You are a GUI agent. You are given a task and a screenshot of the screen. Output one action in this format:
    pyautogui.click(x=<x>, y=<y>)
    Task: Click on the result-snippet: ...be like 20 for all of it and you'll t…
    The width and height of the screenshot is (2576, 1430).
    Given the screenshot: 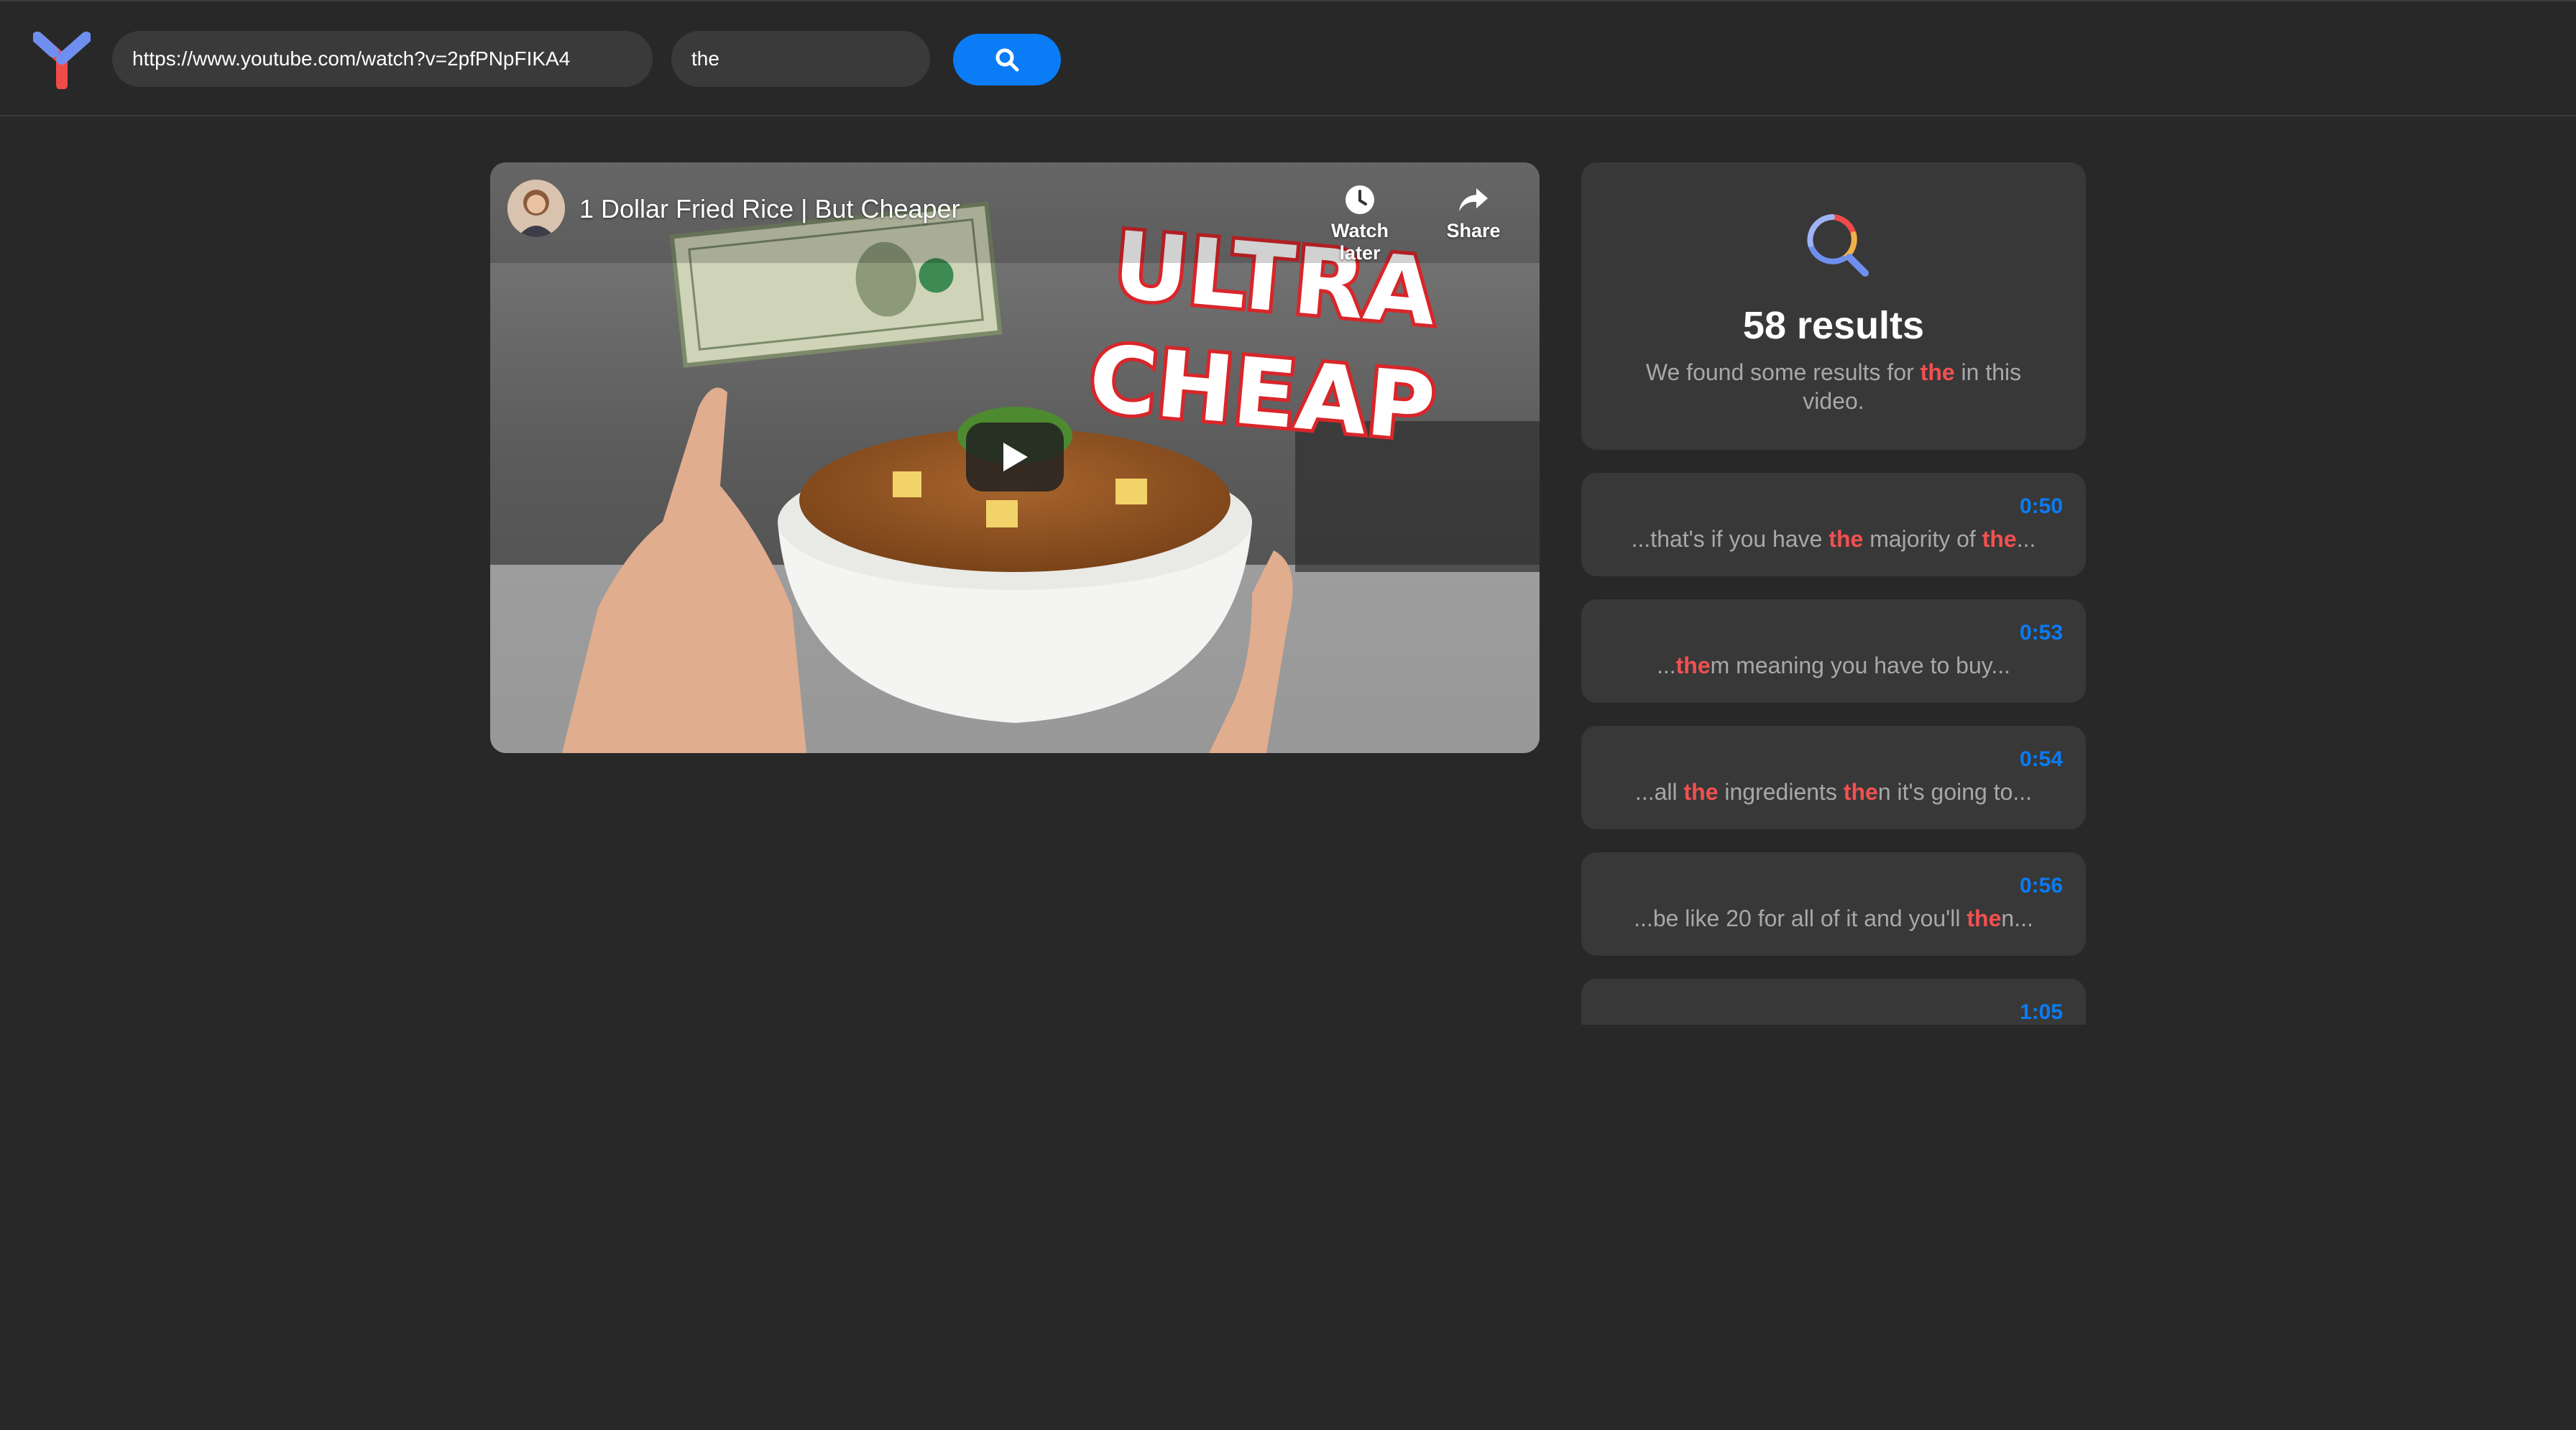 What is the action you would take?
    pyautogui.click(x=1833, y=919)
    